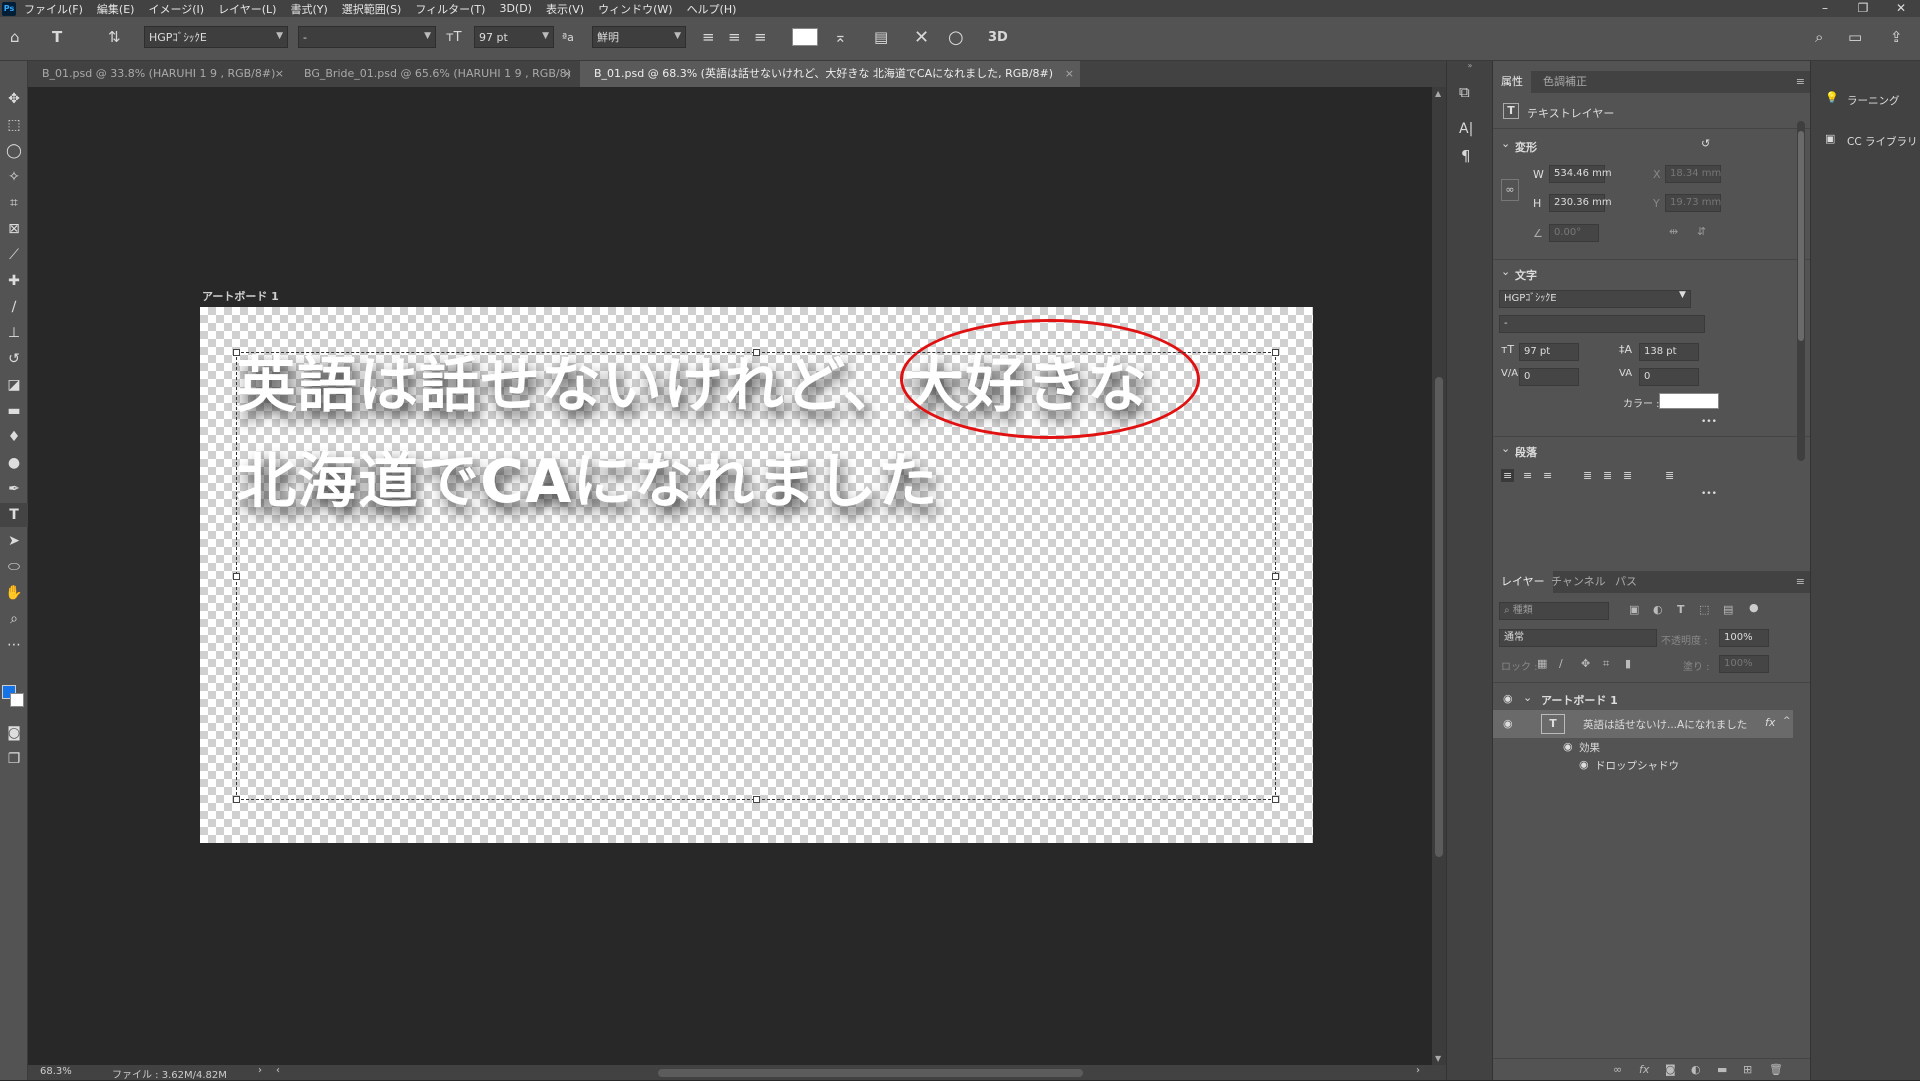 The height and width of the screenshot is (1081, 1920). Describe the element at coordinates (14, 333) in the screenshot. I see `clone-stamp-tool-icon: ⊥` at that location.